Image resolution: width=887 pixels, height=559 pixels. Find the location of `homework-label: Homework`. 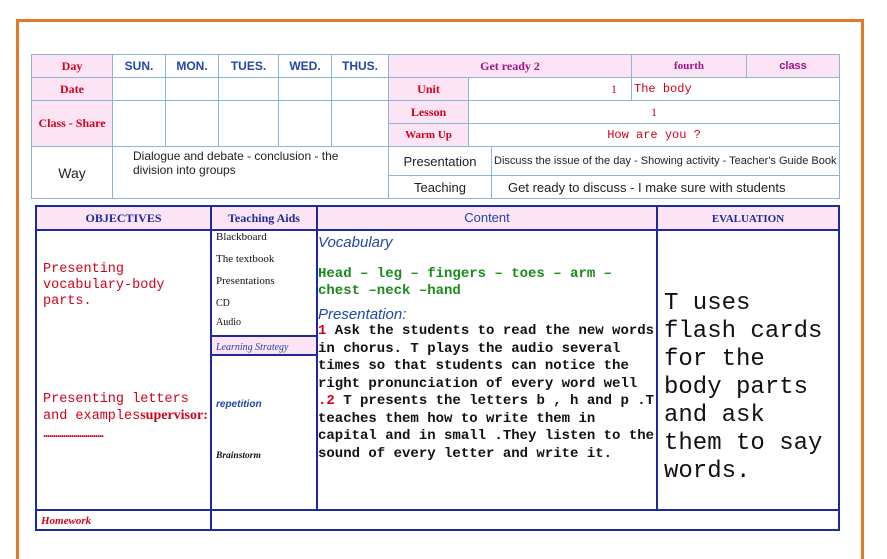

homework-label: Homework is located at coordinates (66, 521).